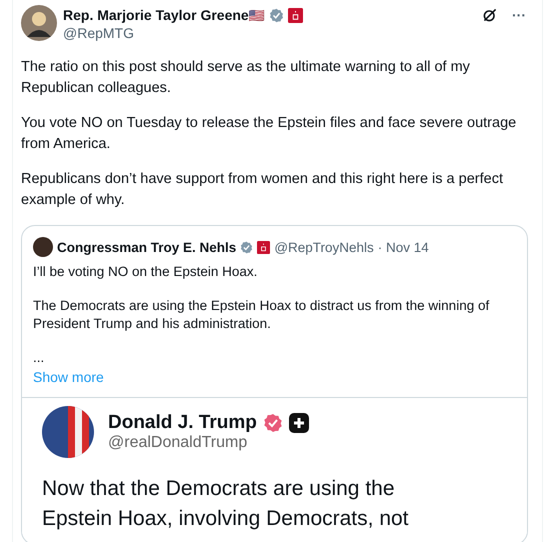  Describe the element at coordinates (145, 272) in the screenshot. I see `quoted-text: I’ll be voting NO on the Epstein Hoax.` at that location.